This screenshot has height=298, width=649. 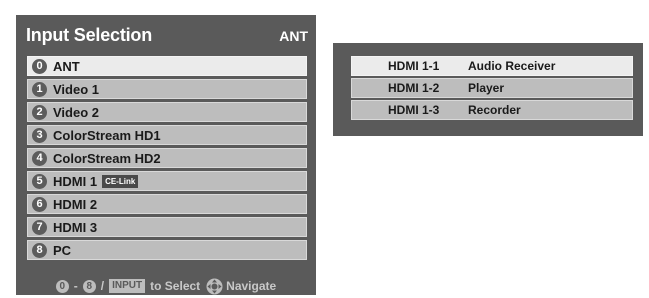 I want to click on select-hint-text: to Select, so click(x=175, y=286).